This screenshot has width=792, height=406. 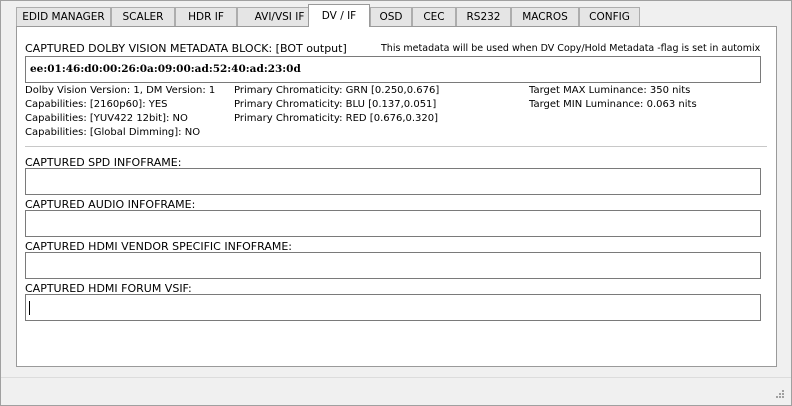 What do you see at coordinates (120, 90) in the screenshot?
I see `dv-version-text: Dolby Vision Version: 1, DM Version: 1` at bounding box center [120, 90].